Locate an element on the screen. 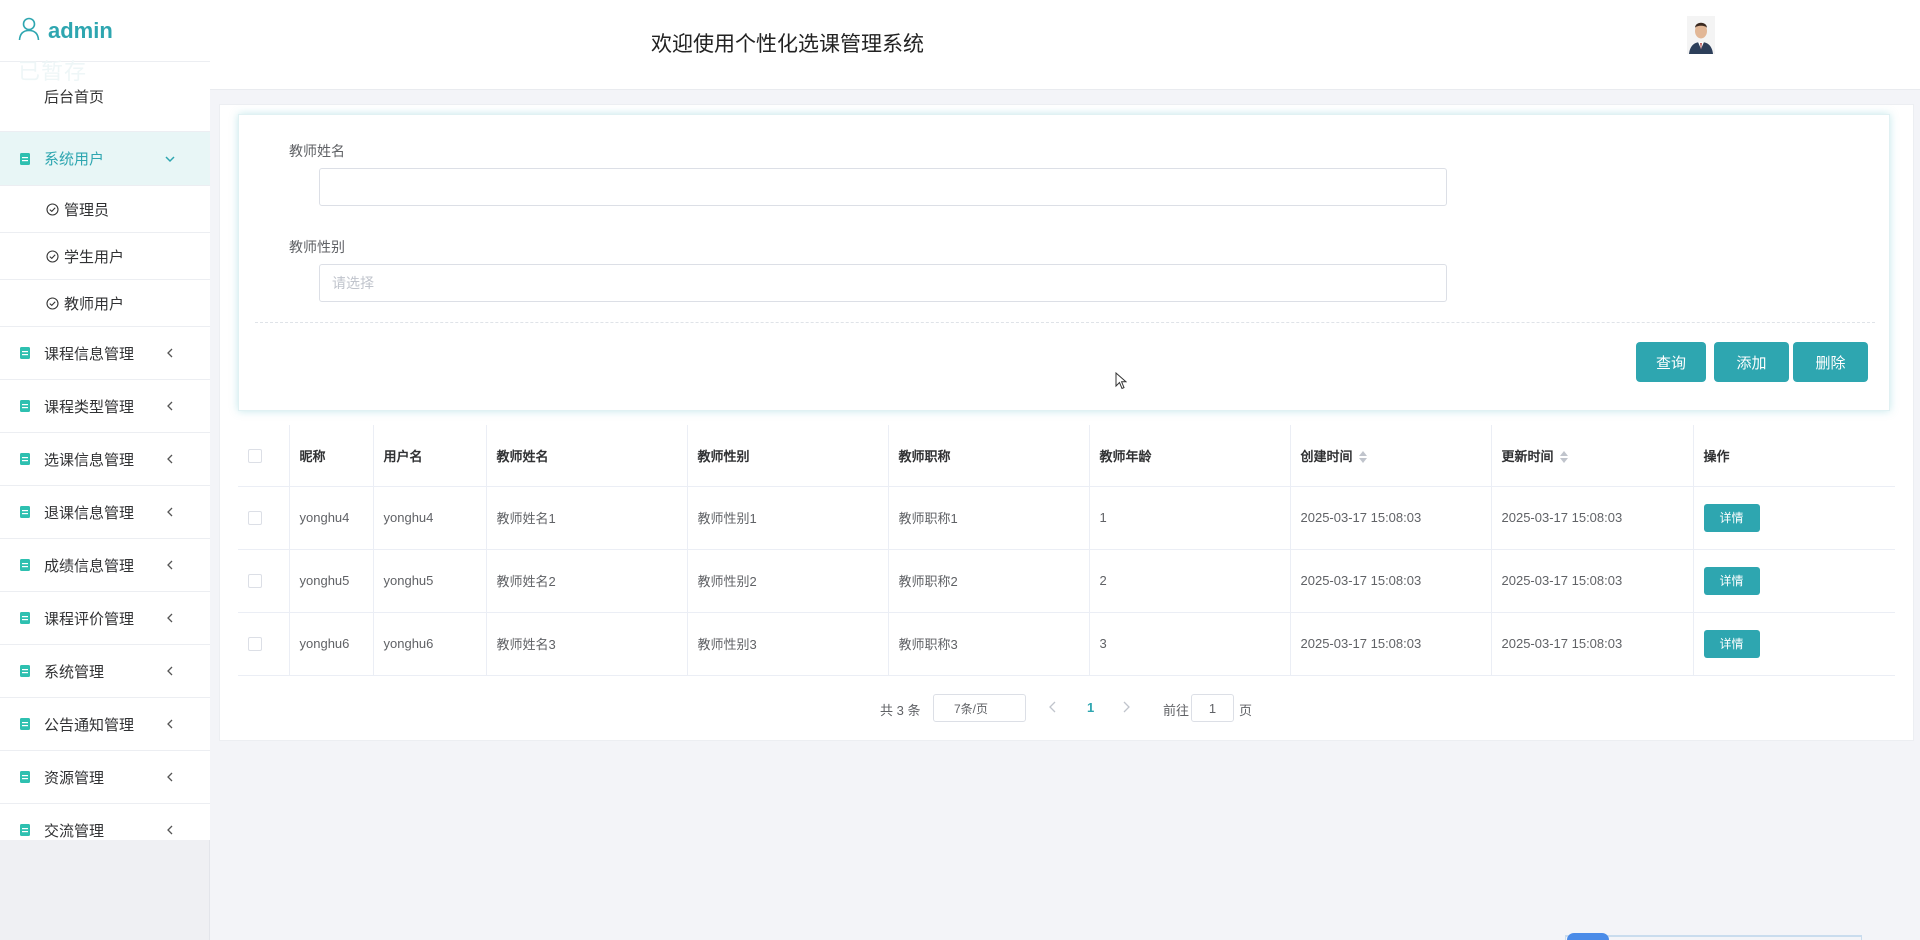 This screenshot has width=1920, height=940. sidebar-item: 选课信息管理 is located at coordinates (105, 459).